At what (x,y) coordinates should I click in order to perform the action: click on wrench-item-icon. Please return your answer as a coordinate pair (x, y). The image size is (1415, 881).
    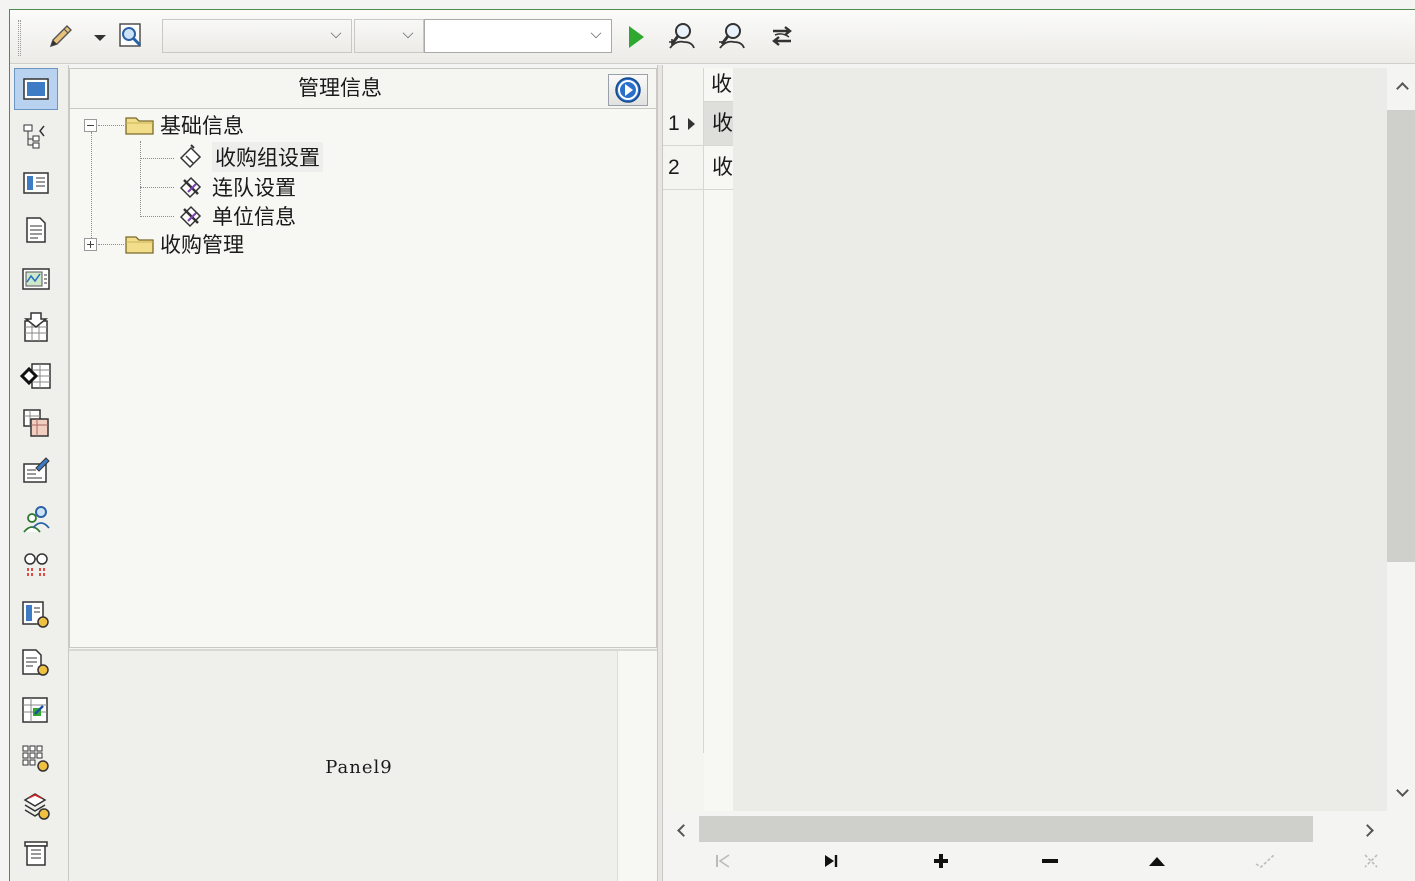
    Looking at the image, I should click on (190, 156).